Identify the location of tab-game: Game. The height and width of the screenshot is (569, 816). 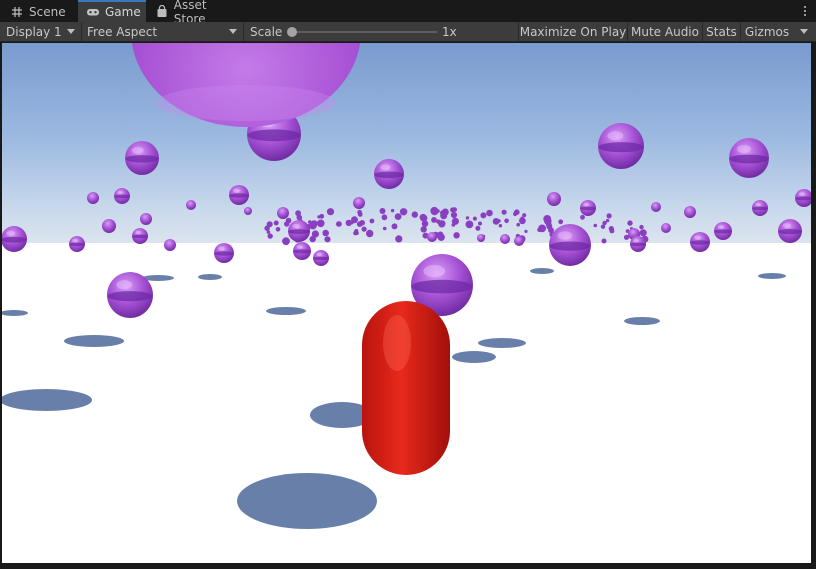
(112, 11).